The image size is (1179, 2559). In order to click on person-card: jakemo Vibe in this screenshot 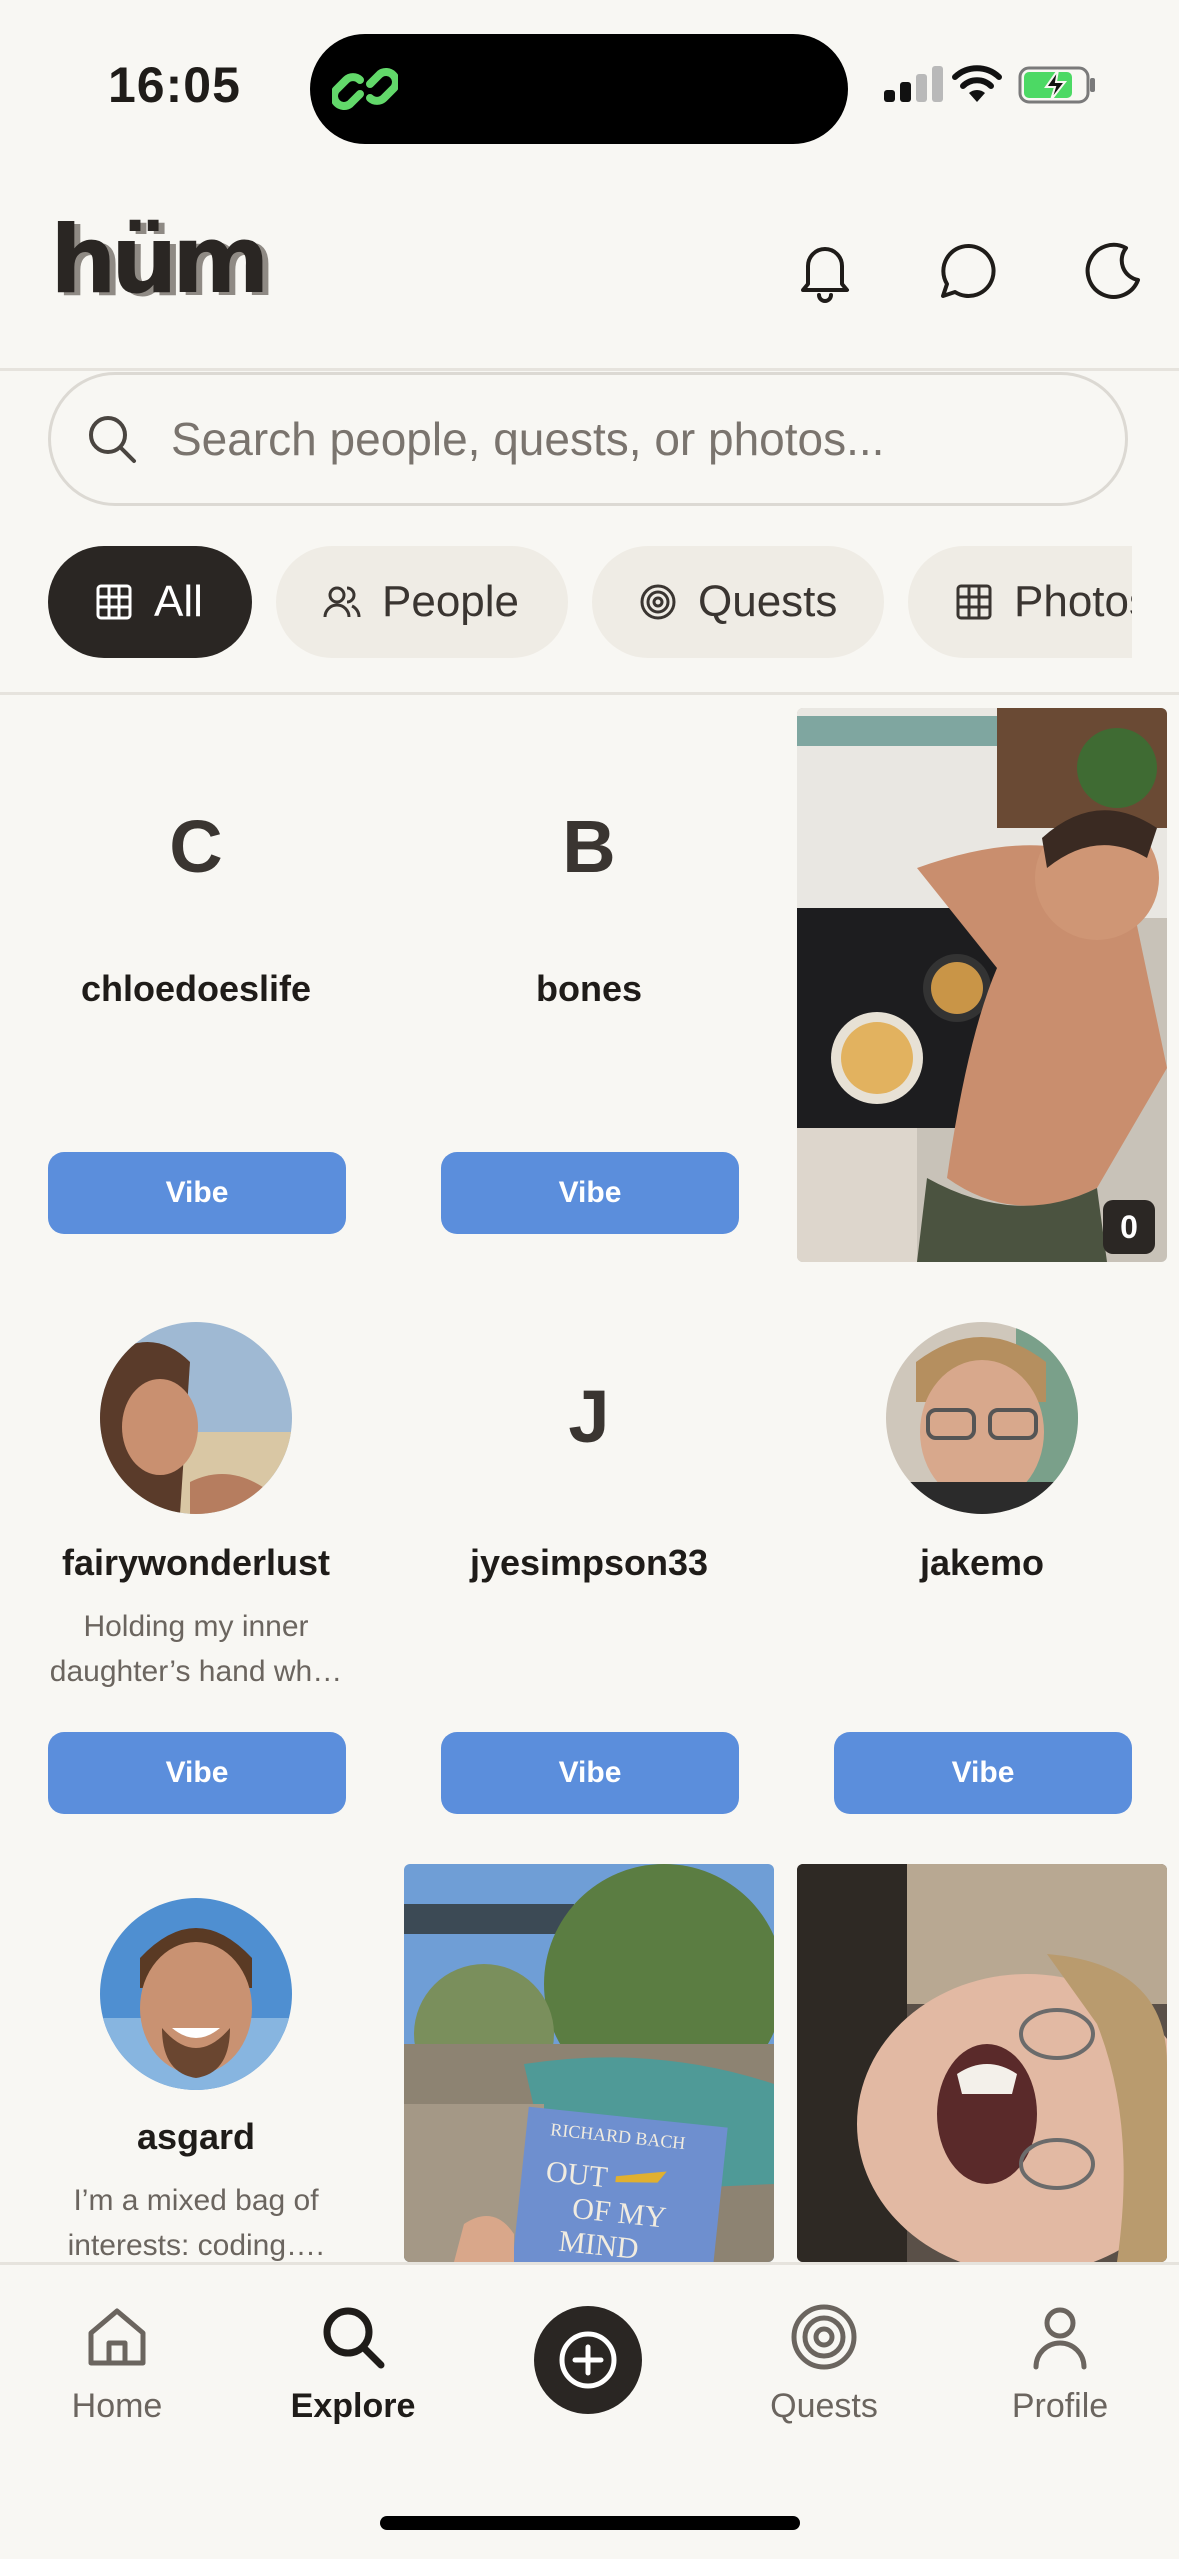, I will do `click(982, 1560)`.